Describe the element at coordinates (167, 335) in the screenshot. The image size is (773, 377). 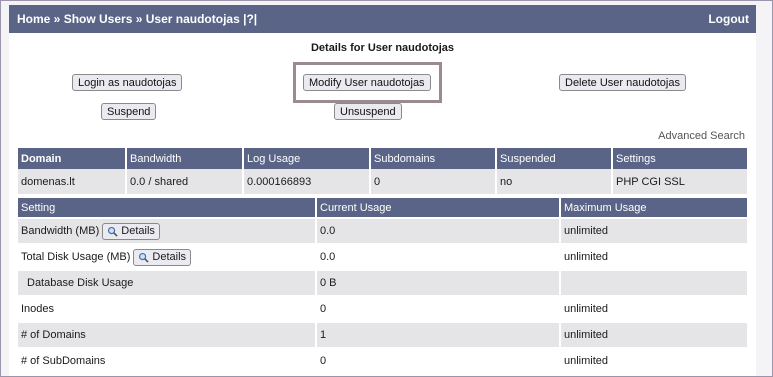
I see `setting-cell: # of Domains` at that location.